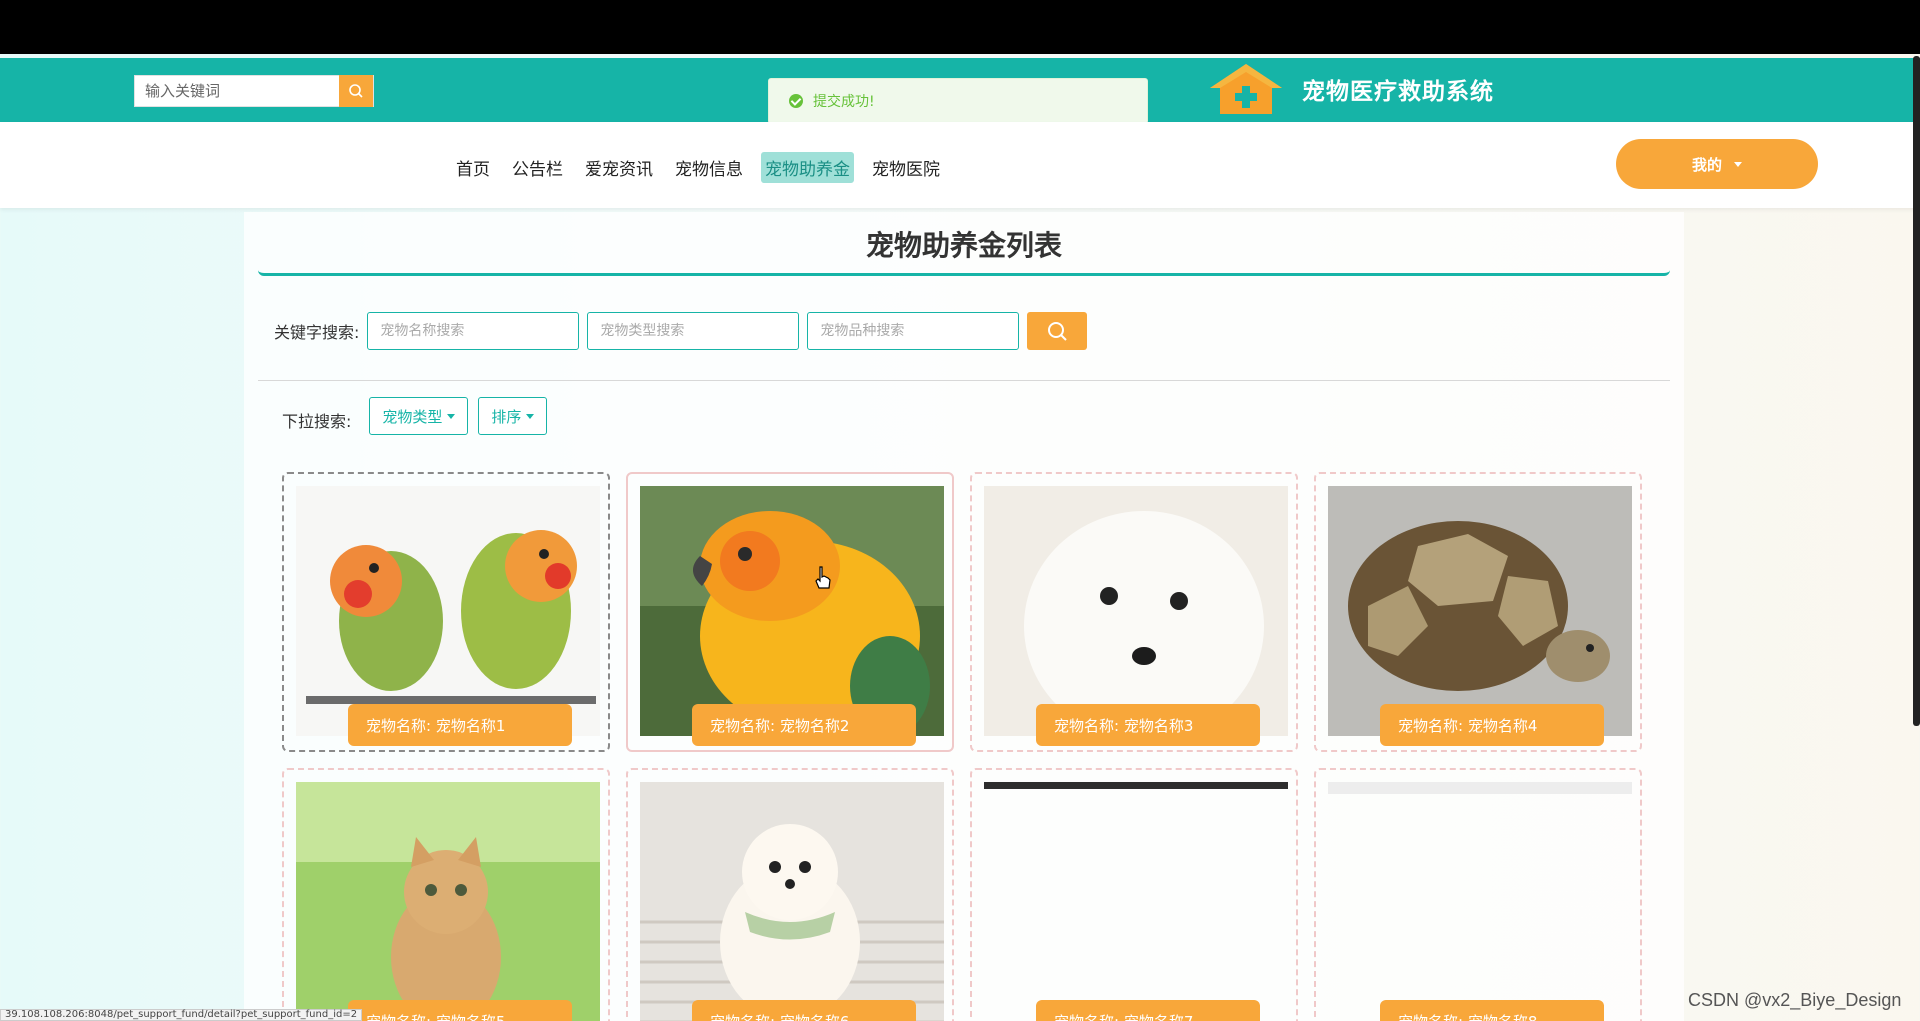  Describe the element at coordinates (693, 331) in the screenshot. I see `pet-type-search-input` at that location.